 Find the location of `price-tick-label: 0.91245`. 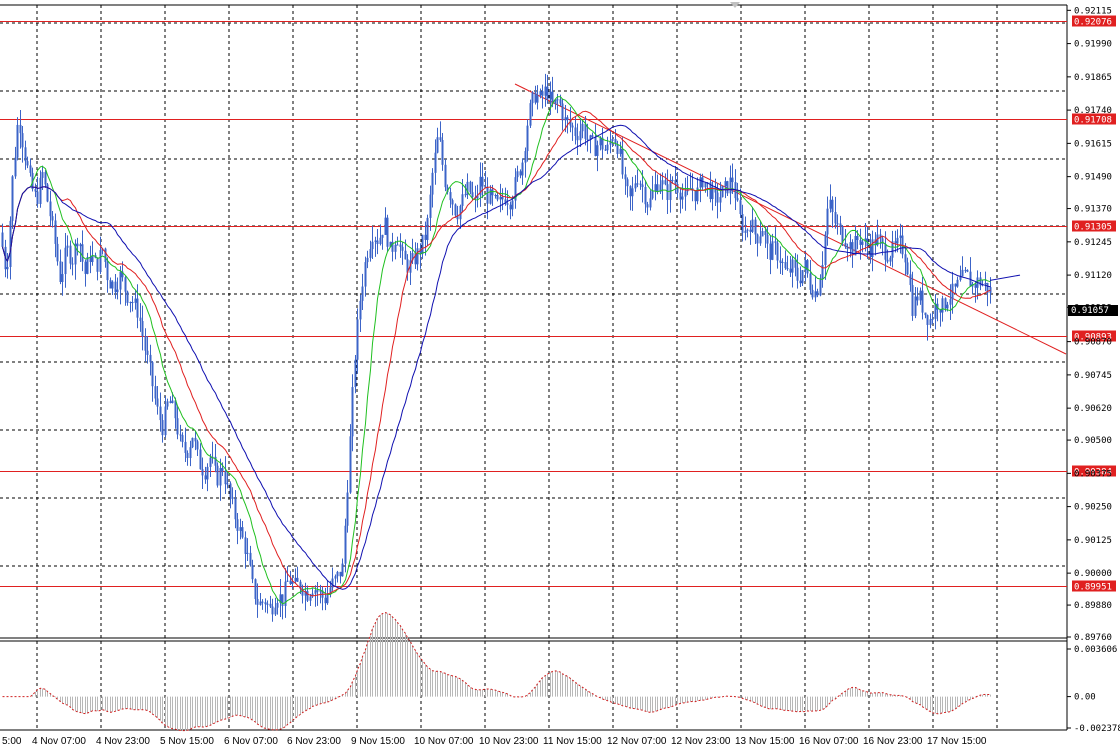

price-tick-label: 0.91245 is located at coordinates (1093, 243).